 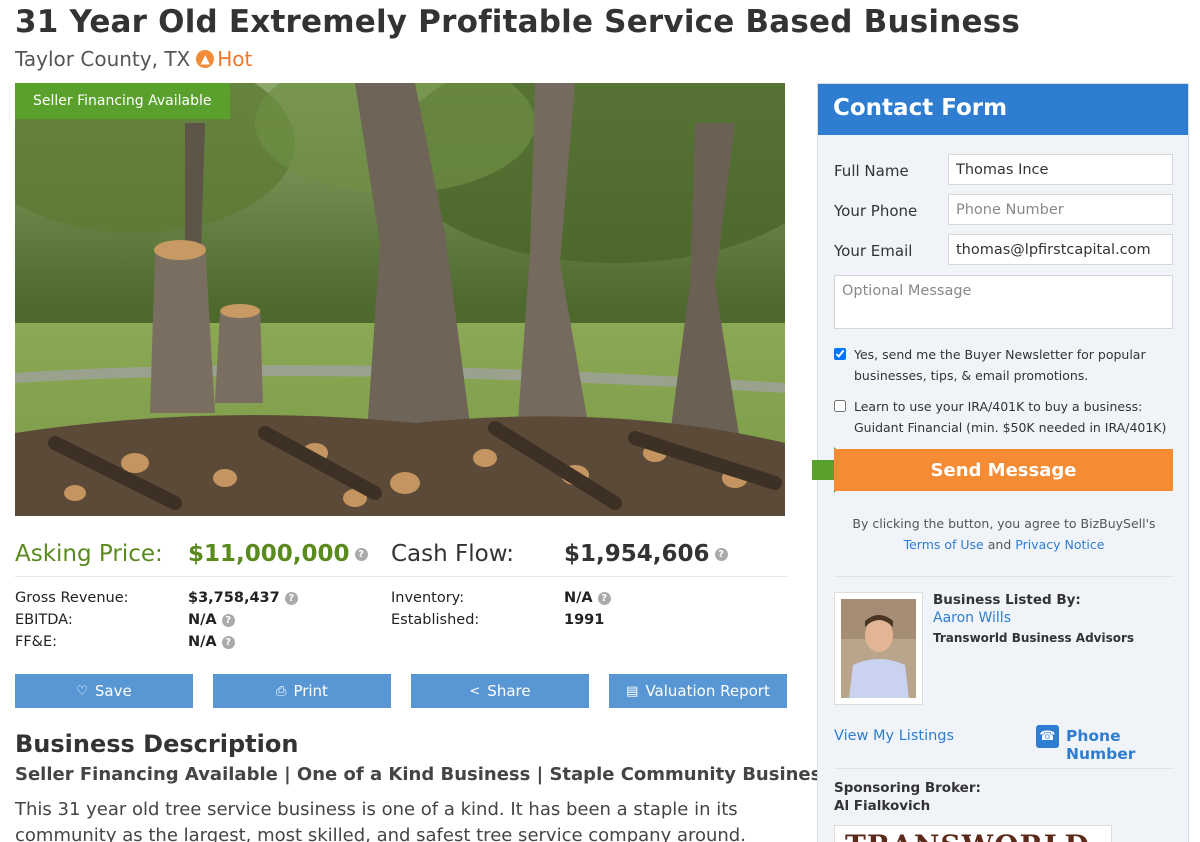 I want to click on share-label: Share, so click(x=509, y=691).